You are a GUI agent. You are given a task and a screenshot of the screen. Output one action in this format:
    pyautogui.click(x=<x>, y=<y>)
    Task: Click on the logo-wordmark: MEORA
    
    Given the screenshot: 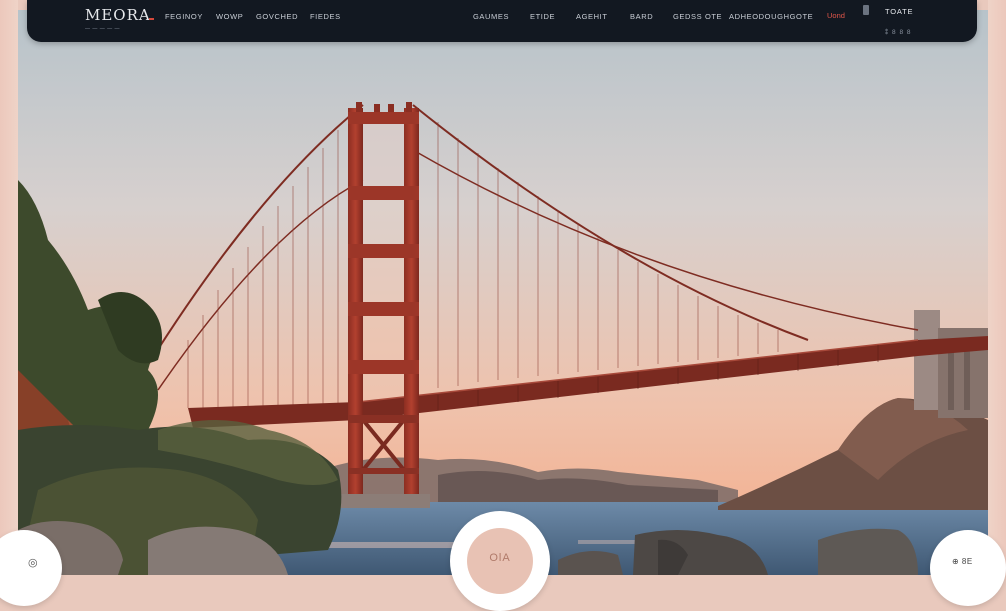 What is the action you would take?
    pyautogui.click(x=118, y=15)
    